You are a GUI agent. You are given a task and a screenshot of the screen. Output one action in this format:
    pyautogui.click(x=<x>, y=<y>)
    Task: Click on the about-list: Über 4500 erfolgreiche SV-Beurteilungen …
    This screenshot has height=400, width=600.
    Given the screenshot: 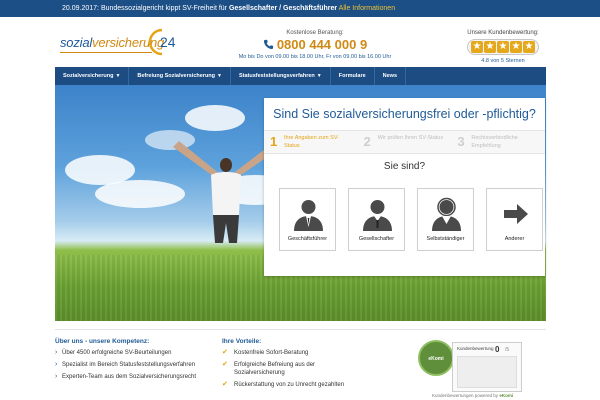 What is the action you would take?
    pyautogui.click(x=130, y=365)
    